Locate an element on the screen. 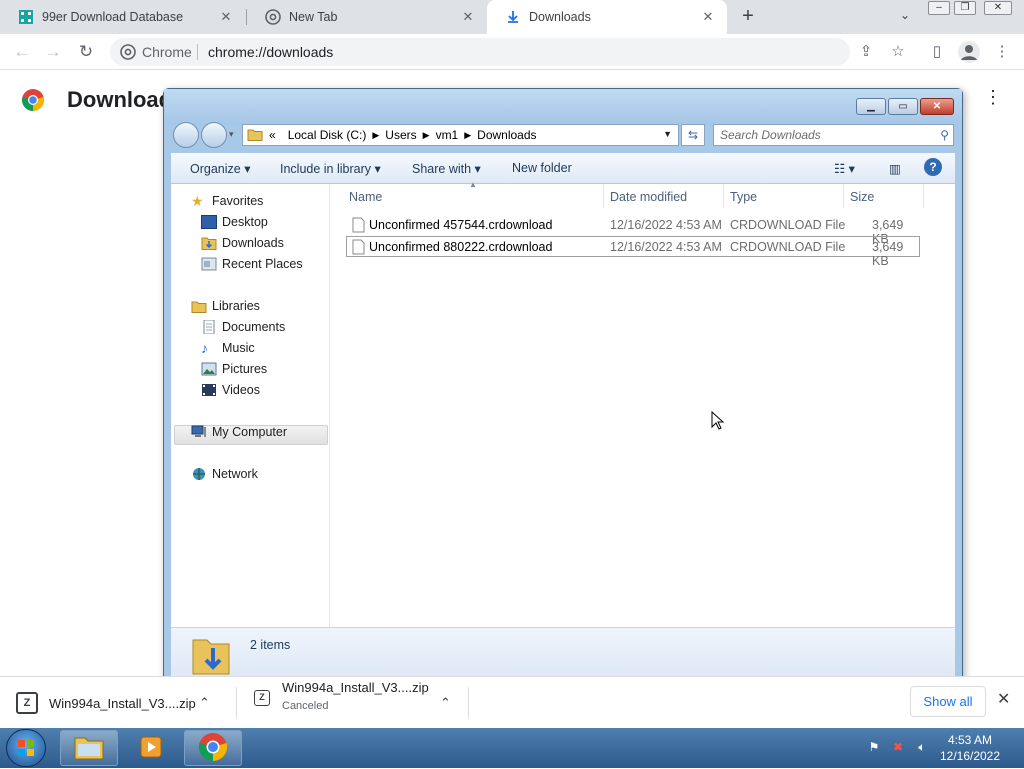 The width and height of the screenshot is (1024, 769). recent-pages-chevron-icon: ▾ is located at coordinates (231, 134).